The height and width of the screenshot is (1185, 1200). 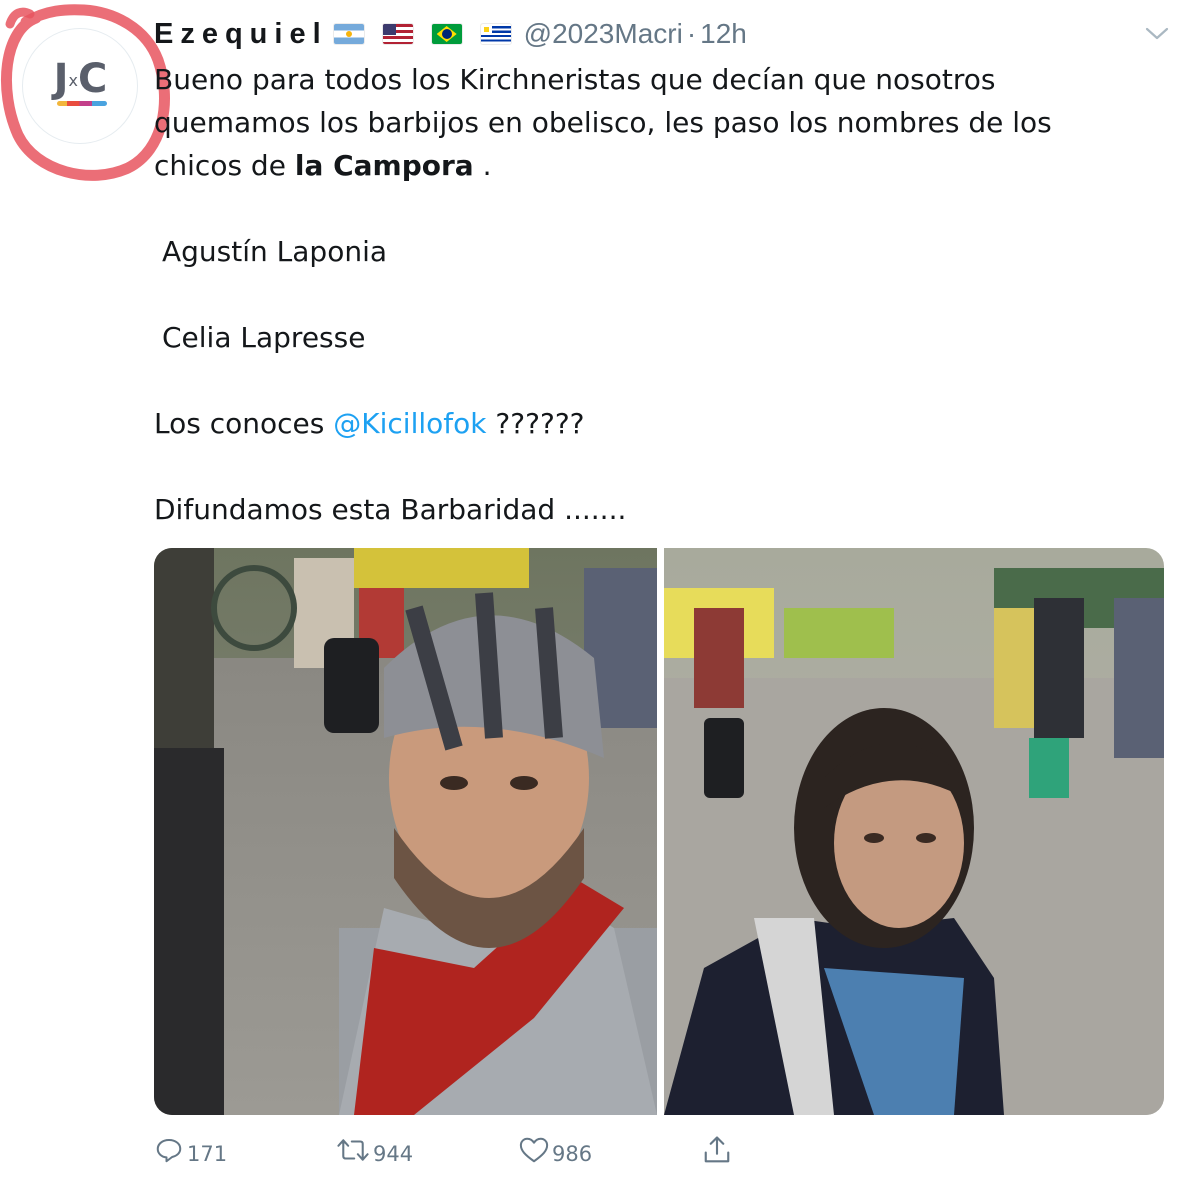 What do you see at coordinates (572, 1154) in the screenshot?
I see `like-count: 986` at bounding box center [572, 1154].